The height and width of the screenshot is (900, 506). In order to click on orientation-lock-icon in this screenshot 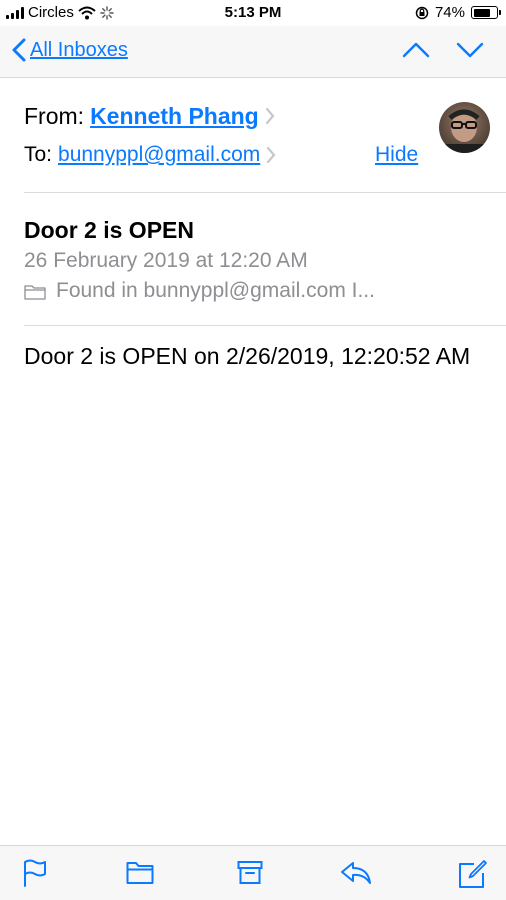, I will do `click(422, 12)`.